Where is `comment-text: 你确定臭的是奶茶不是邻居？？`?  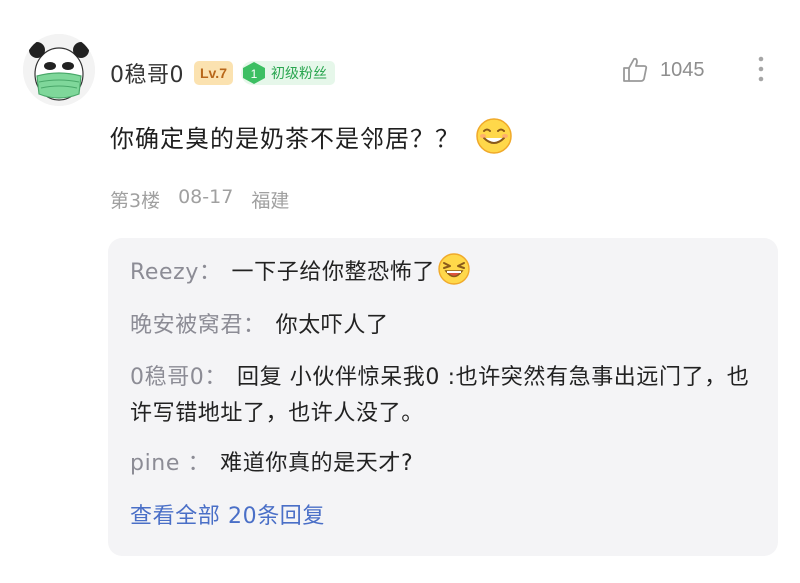 comment-text: 你确定臭的是奶茶不是邻居？？ is located at coordinates (285, 138).